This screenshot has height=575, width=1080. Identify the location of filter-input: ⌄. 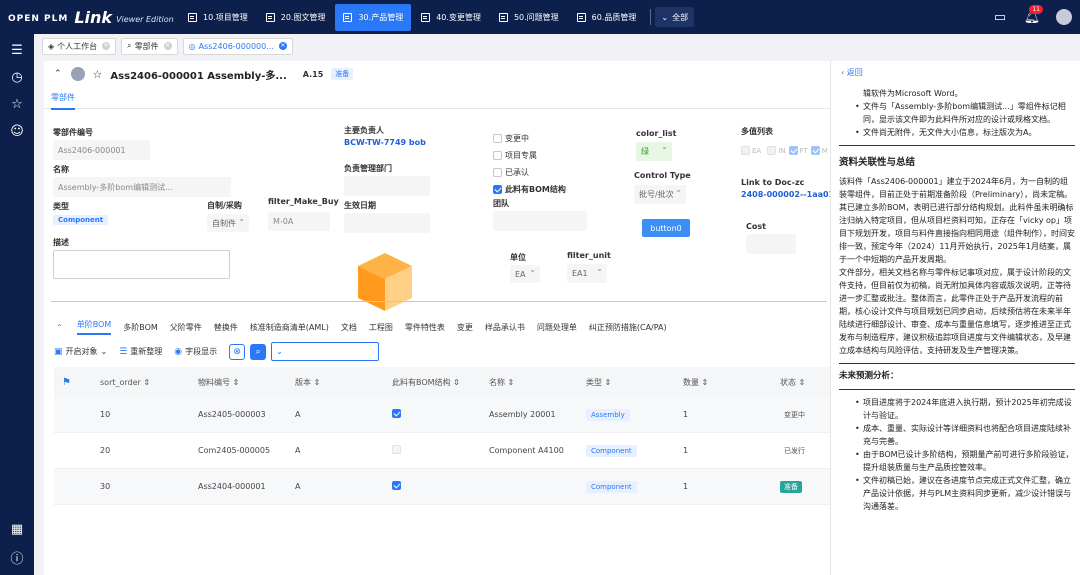
(325, 351).